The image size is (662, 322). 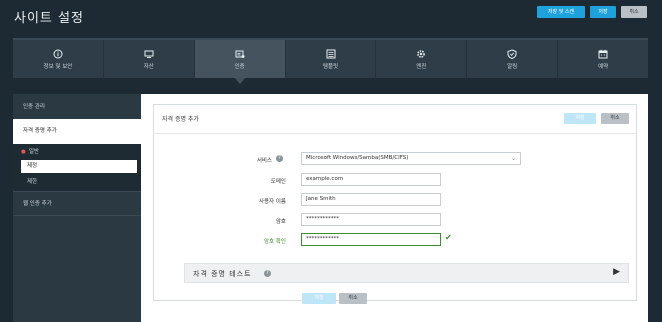 What do you see at coordinates (319, 298) in the screenshot?
I see `footer-save-button: 저장` at bounding box center [319, 298].